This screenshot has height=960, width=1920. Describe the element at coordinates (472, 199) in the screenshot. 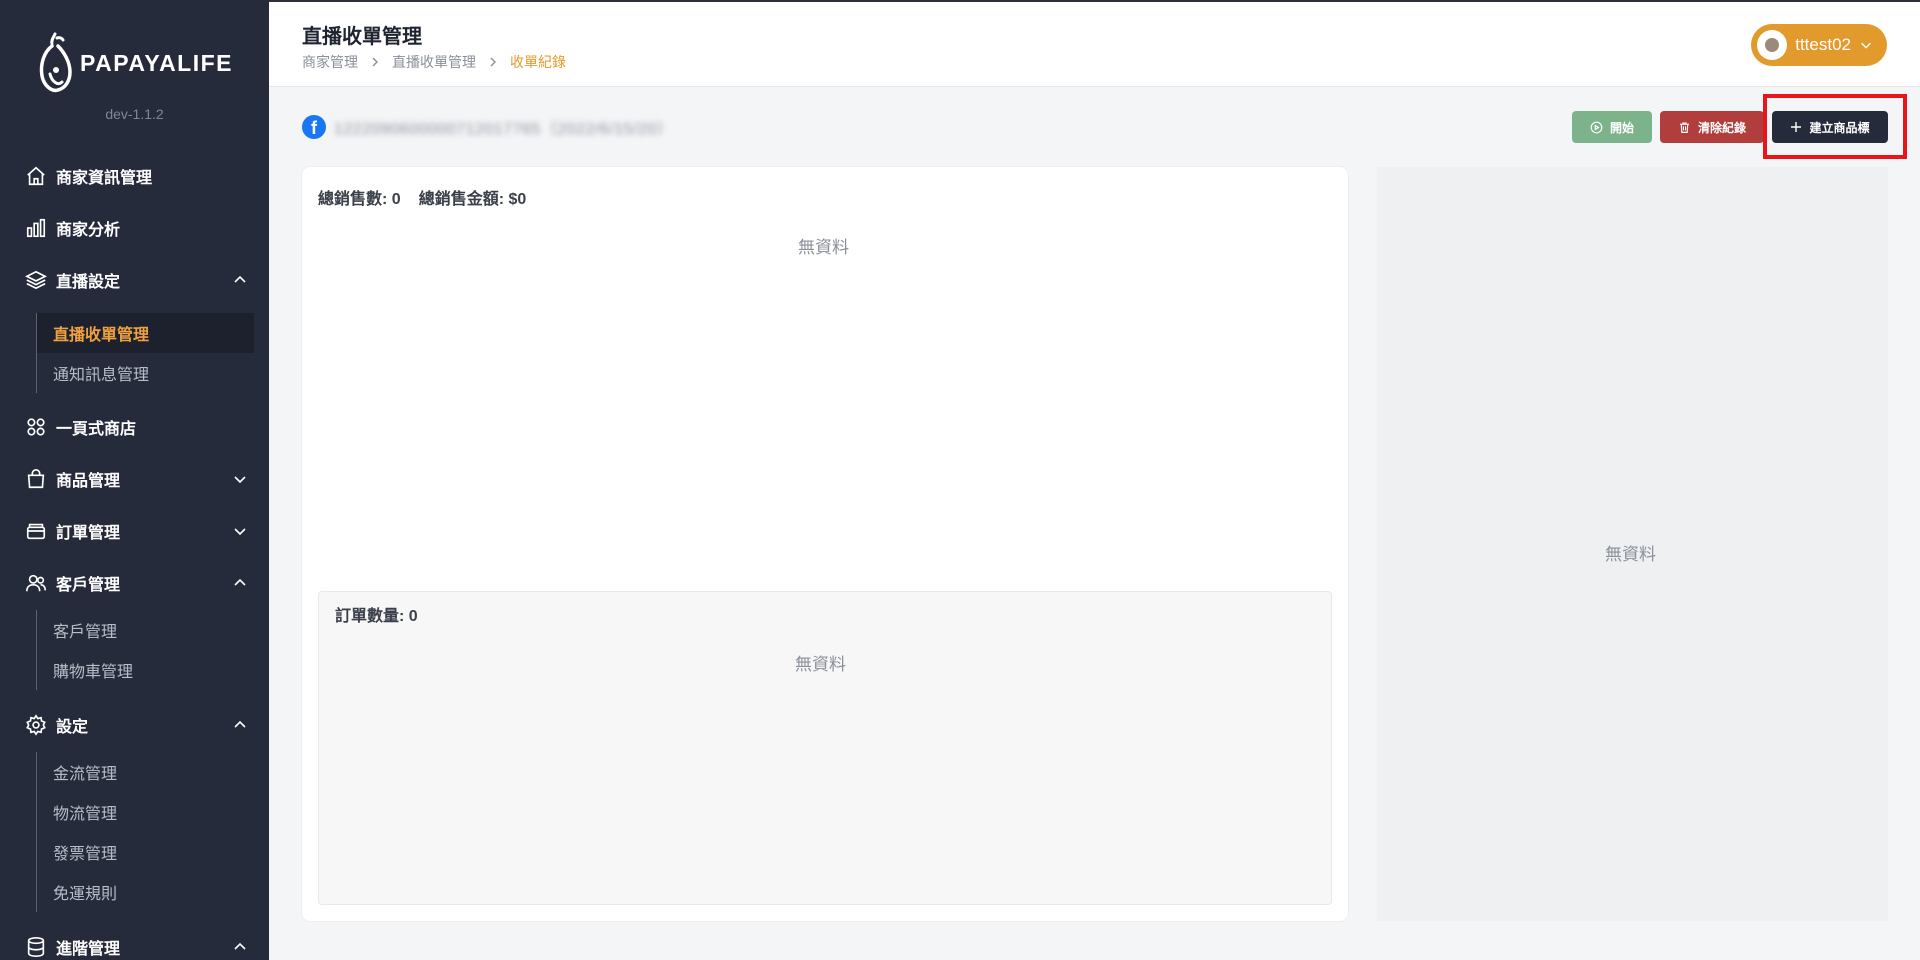

I see `total-sales-amount: 總銷售金額: $0` at that location.